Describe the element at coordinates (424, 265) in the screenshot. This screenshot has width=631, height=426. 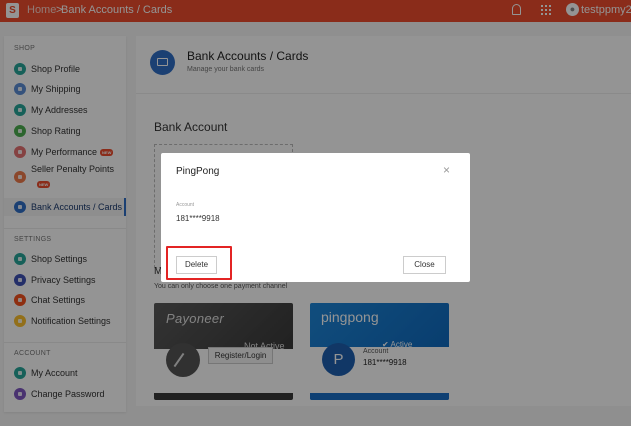
I see `close-button: Close` at that location.